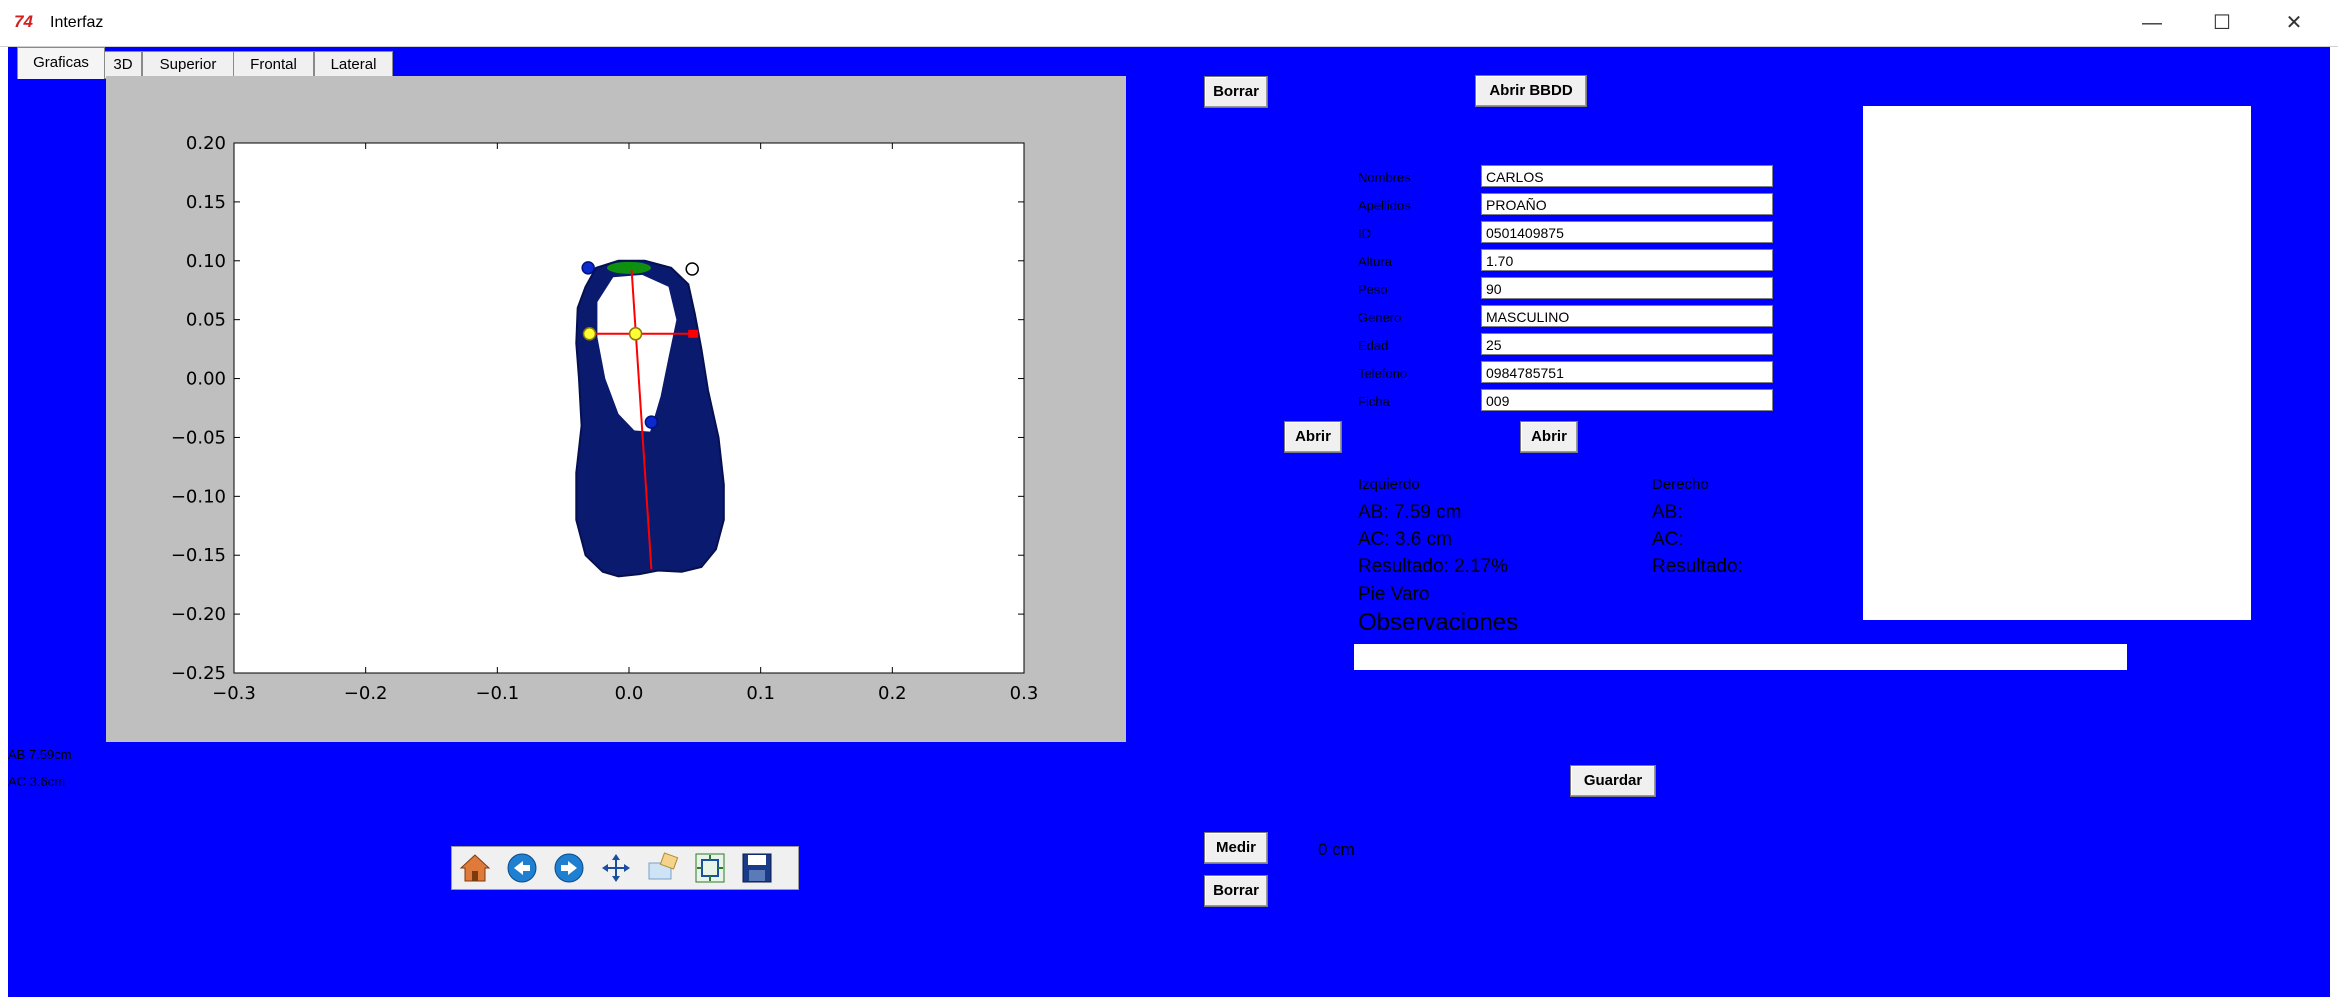 This screenshot has height=997, width=2338. What do you see at coordinates (1373, 345) in the screenshot?
I see `edad-label: Edad` at bounding box center [1373, 345].